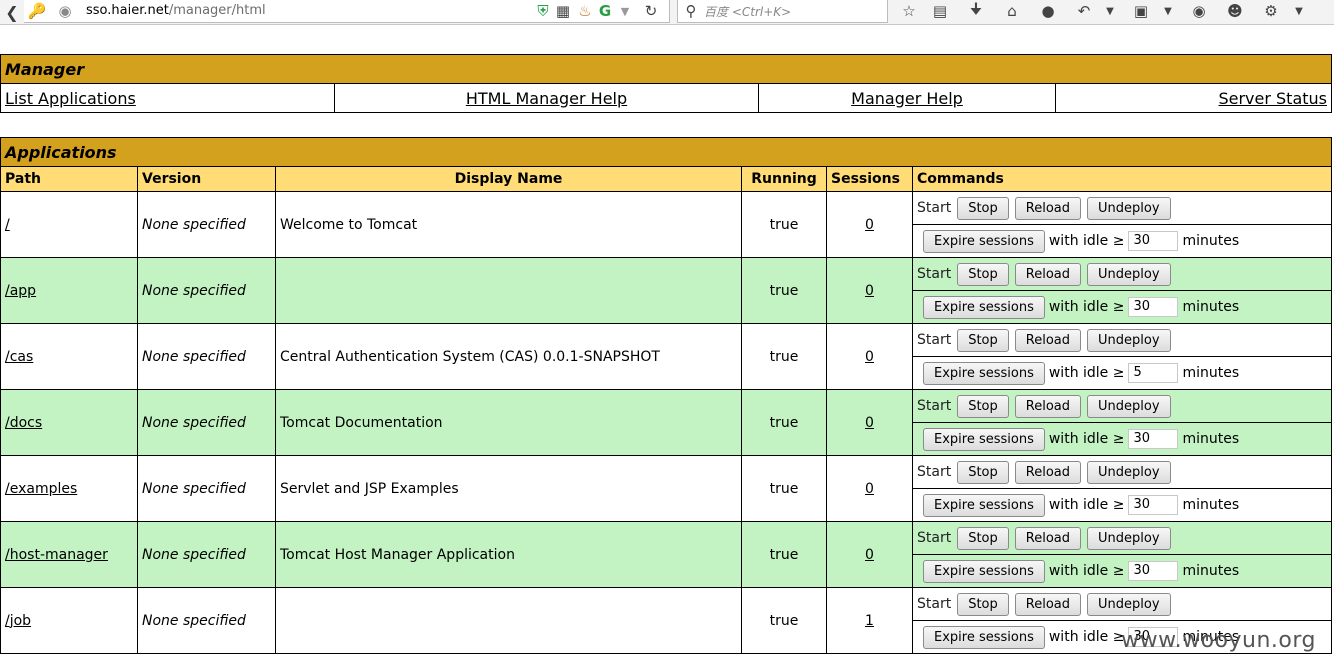 The height and width of the screenshot is (671, 1334). What do you see at coordinates (69, 422) in the screenshot?
I see `app-path-cell: /docs` at bounding box center [69, 422].